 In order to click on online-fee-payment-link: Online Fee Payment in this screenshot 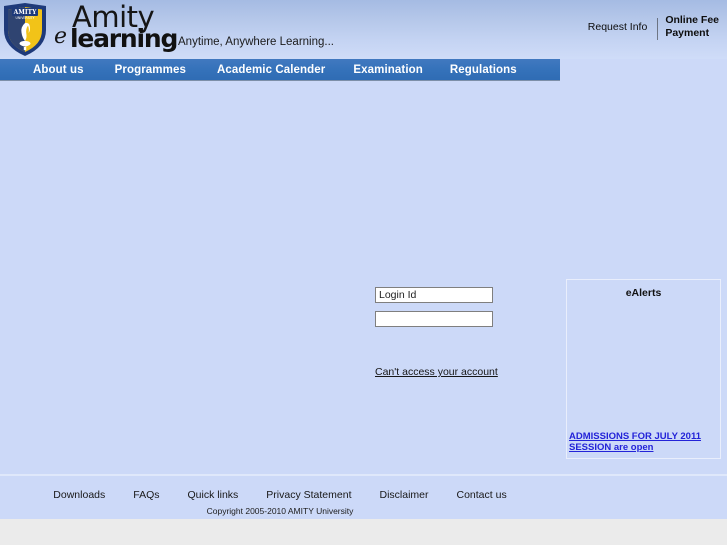, I will do `click(692, 27)`.